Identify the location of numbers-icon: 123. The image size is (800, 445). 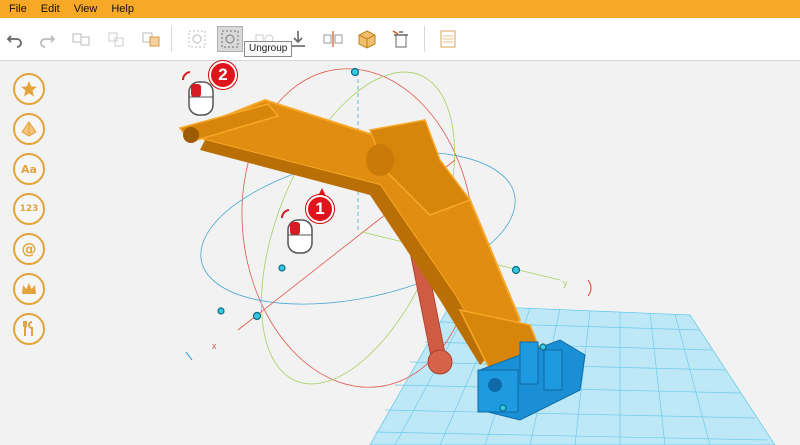
(29, 209).